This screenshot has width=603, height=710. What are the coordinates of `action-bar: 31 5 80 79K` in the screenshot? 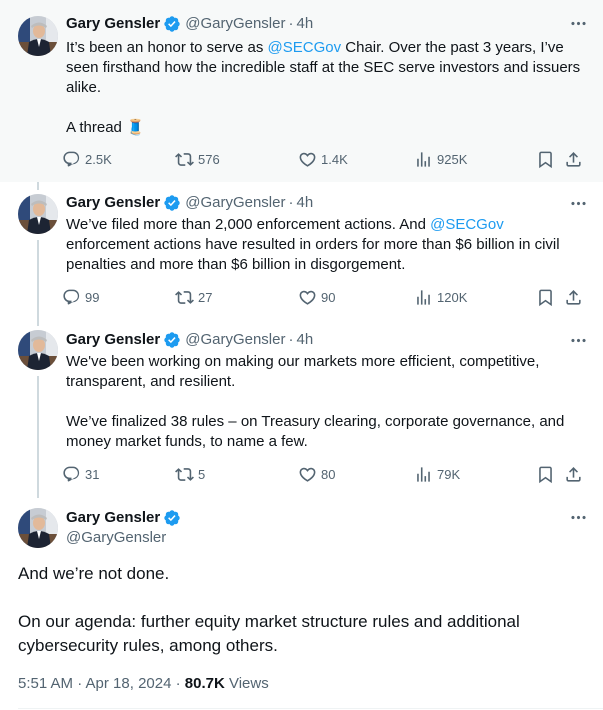 It's located at (324, 474).